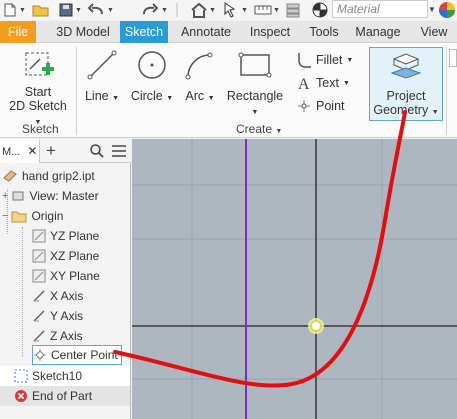  I want to click on tab-file: File, so click(18, 32).